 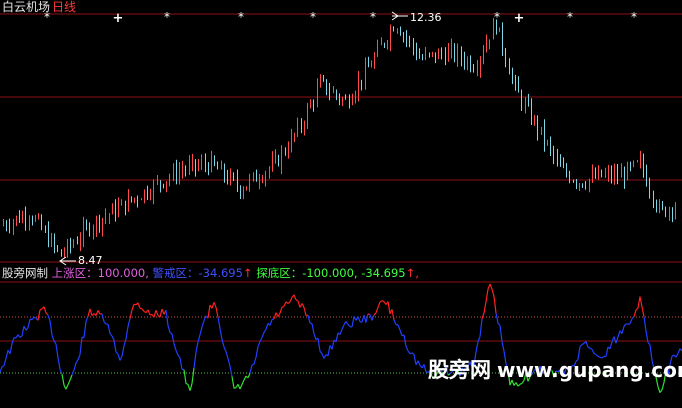 What do you see at coordinates (459, 370) in the screenshot?
I see `watermark-cn: 股旁网` at bounding box center [459, 370].